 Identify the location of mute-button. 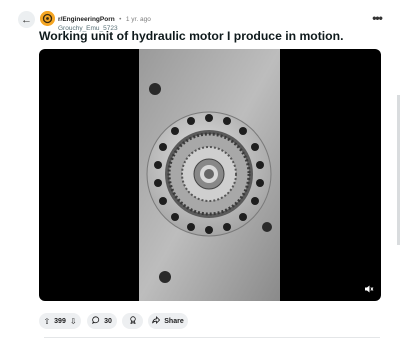
(369, 289).